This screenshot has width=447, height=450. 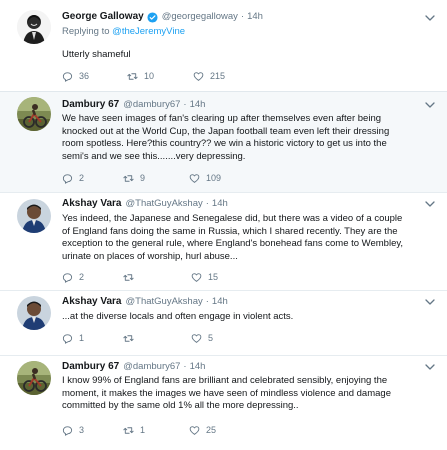 I want to click on replying-to-link: @theJeremyVine, so click(x=148, y=31).